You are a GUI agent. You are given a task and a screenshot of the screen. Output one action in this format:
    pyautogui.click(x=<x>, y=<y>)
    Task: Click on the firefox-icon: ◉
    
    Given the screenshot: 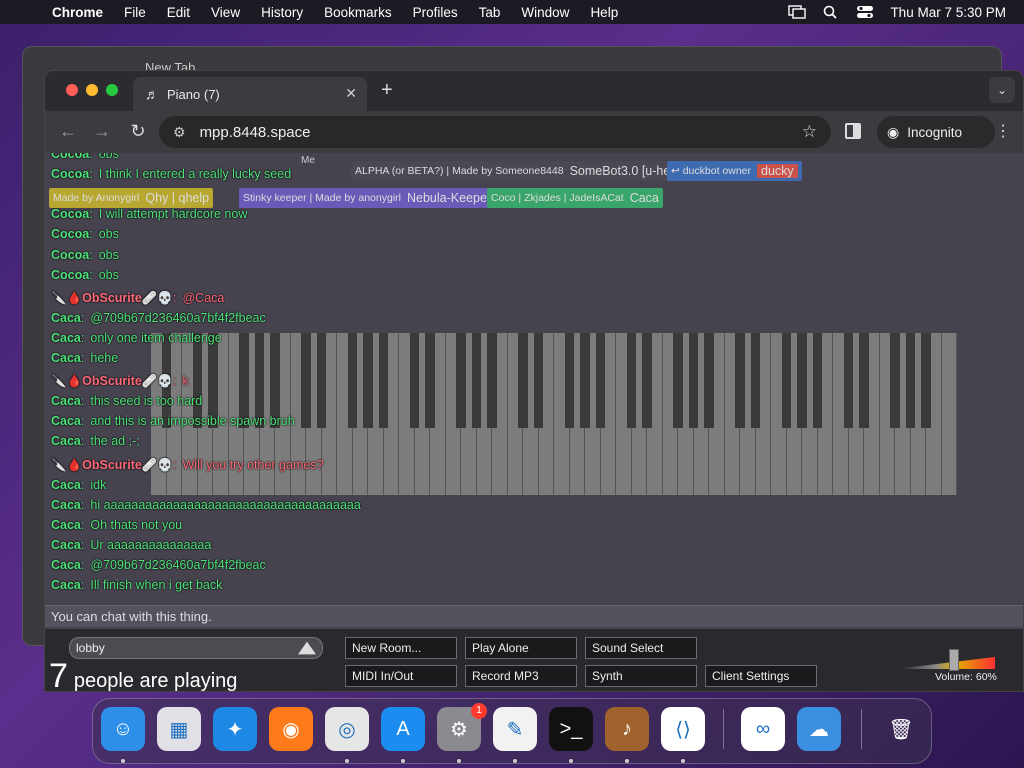 What is the action you would take?
    pyautogui.click(x=291, y=729)
    